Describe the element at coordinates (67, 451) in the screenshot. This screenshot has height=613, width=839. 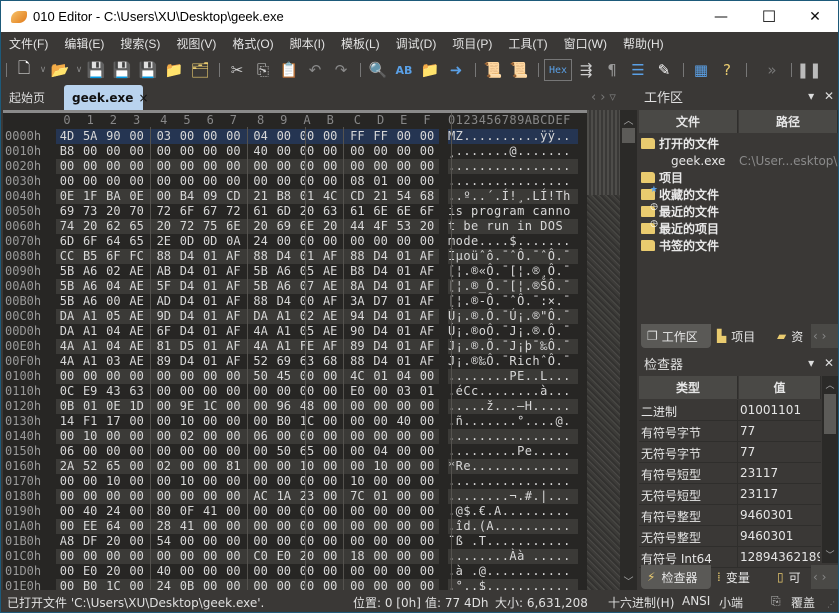
I see `hex-byte: 06` at that location.